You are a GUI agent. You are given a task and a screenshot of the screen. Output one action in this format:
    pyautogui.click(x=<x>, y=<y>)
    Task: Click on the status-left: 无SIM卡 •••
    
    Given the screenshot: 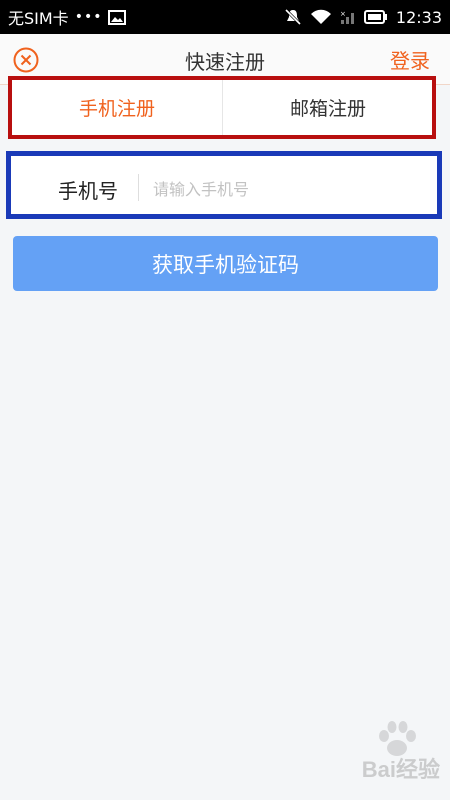 What is the action you would take?
    pyautogui.click(x=67, y=17)
    